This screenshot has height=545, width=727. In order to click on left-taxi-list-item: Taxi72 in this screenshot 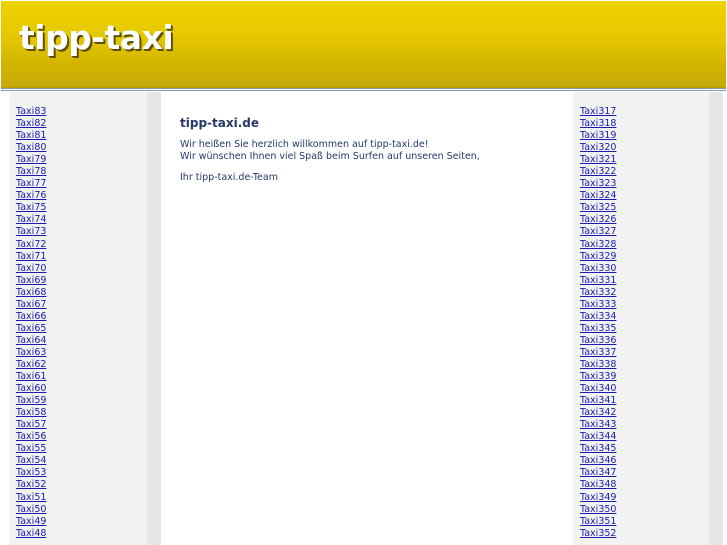, I will do `click(31, 245)`.